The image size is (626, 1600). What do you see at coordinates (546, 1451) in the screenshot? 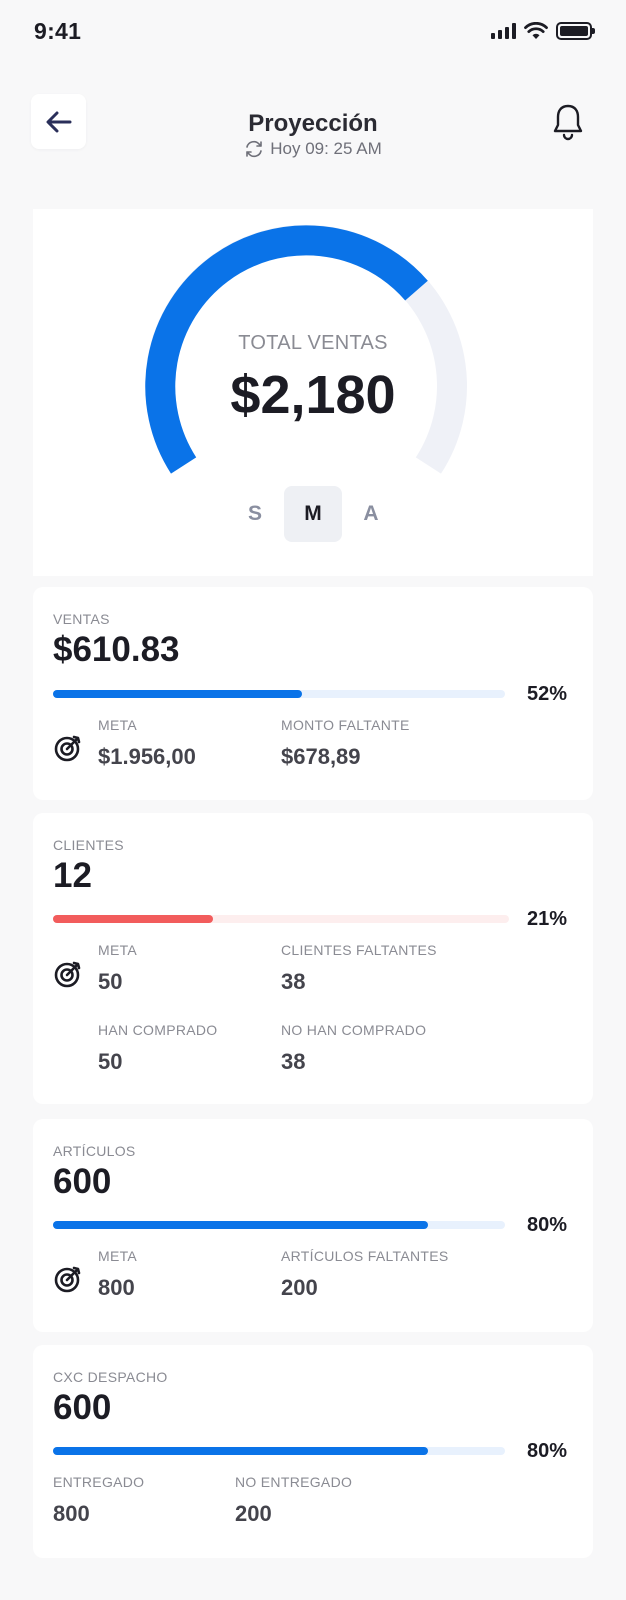
I see `cxc-percent: 80%` at bounding box center [546, 1451].